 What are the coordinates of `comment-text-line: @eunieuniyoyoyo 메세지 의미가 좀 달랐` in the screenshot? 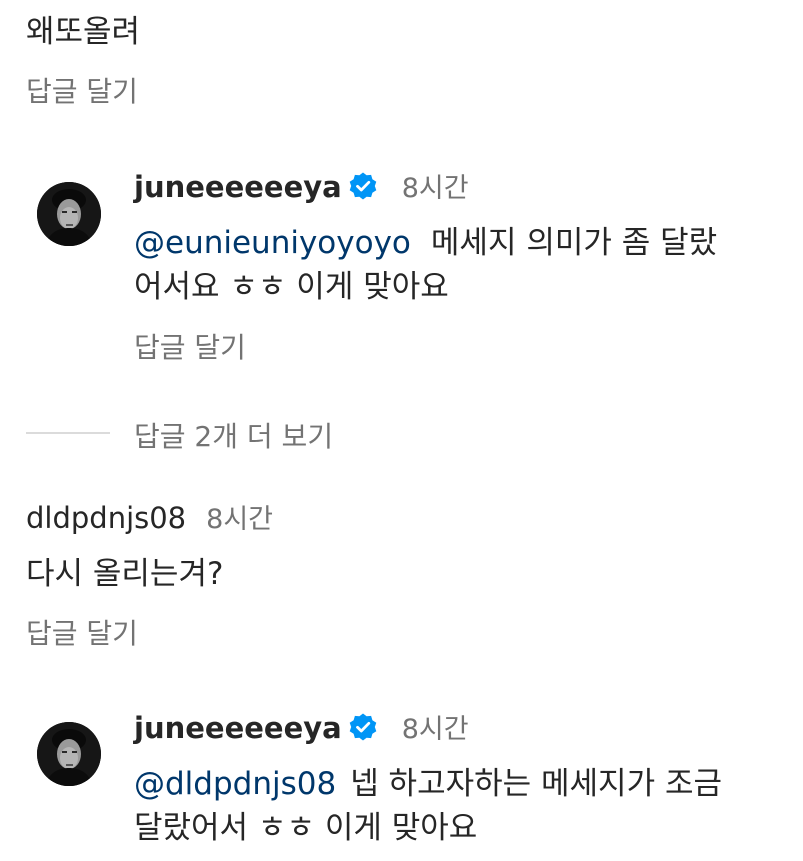 It's located at (425, 243).